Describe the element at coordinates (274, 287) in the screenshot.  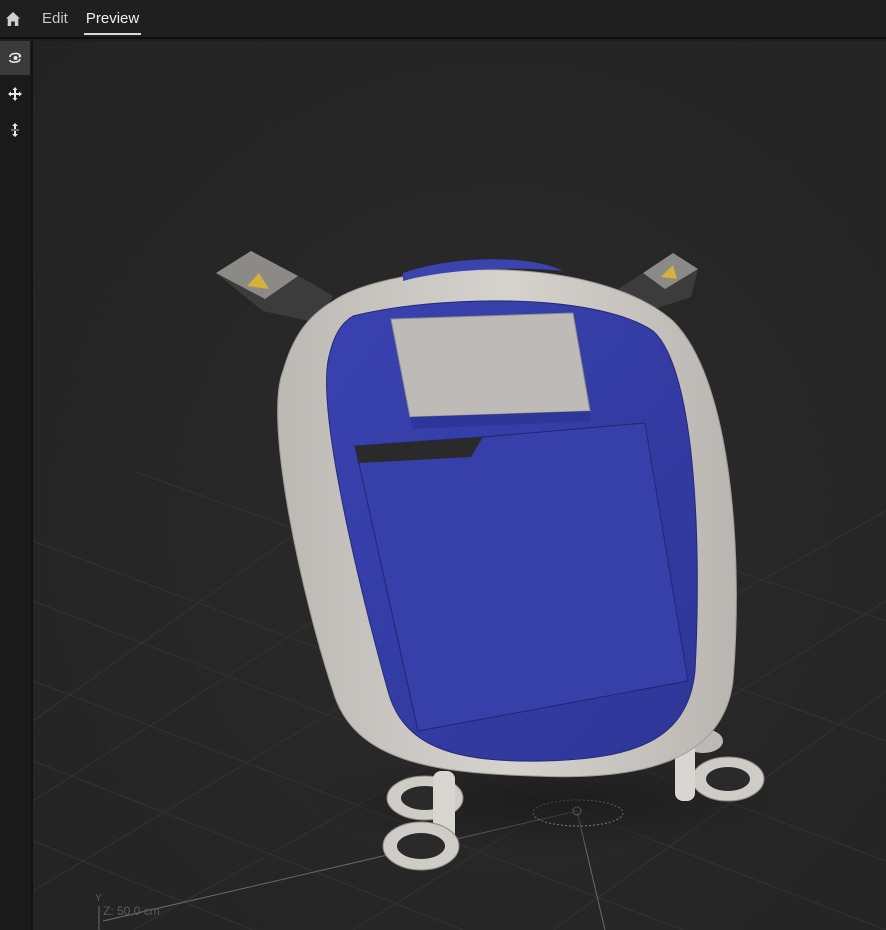
I see `left-handpiece` at that location.